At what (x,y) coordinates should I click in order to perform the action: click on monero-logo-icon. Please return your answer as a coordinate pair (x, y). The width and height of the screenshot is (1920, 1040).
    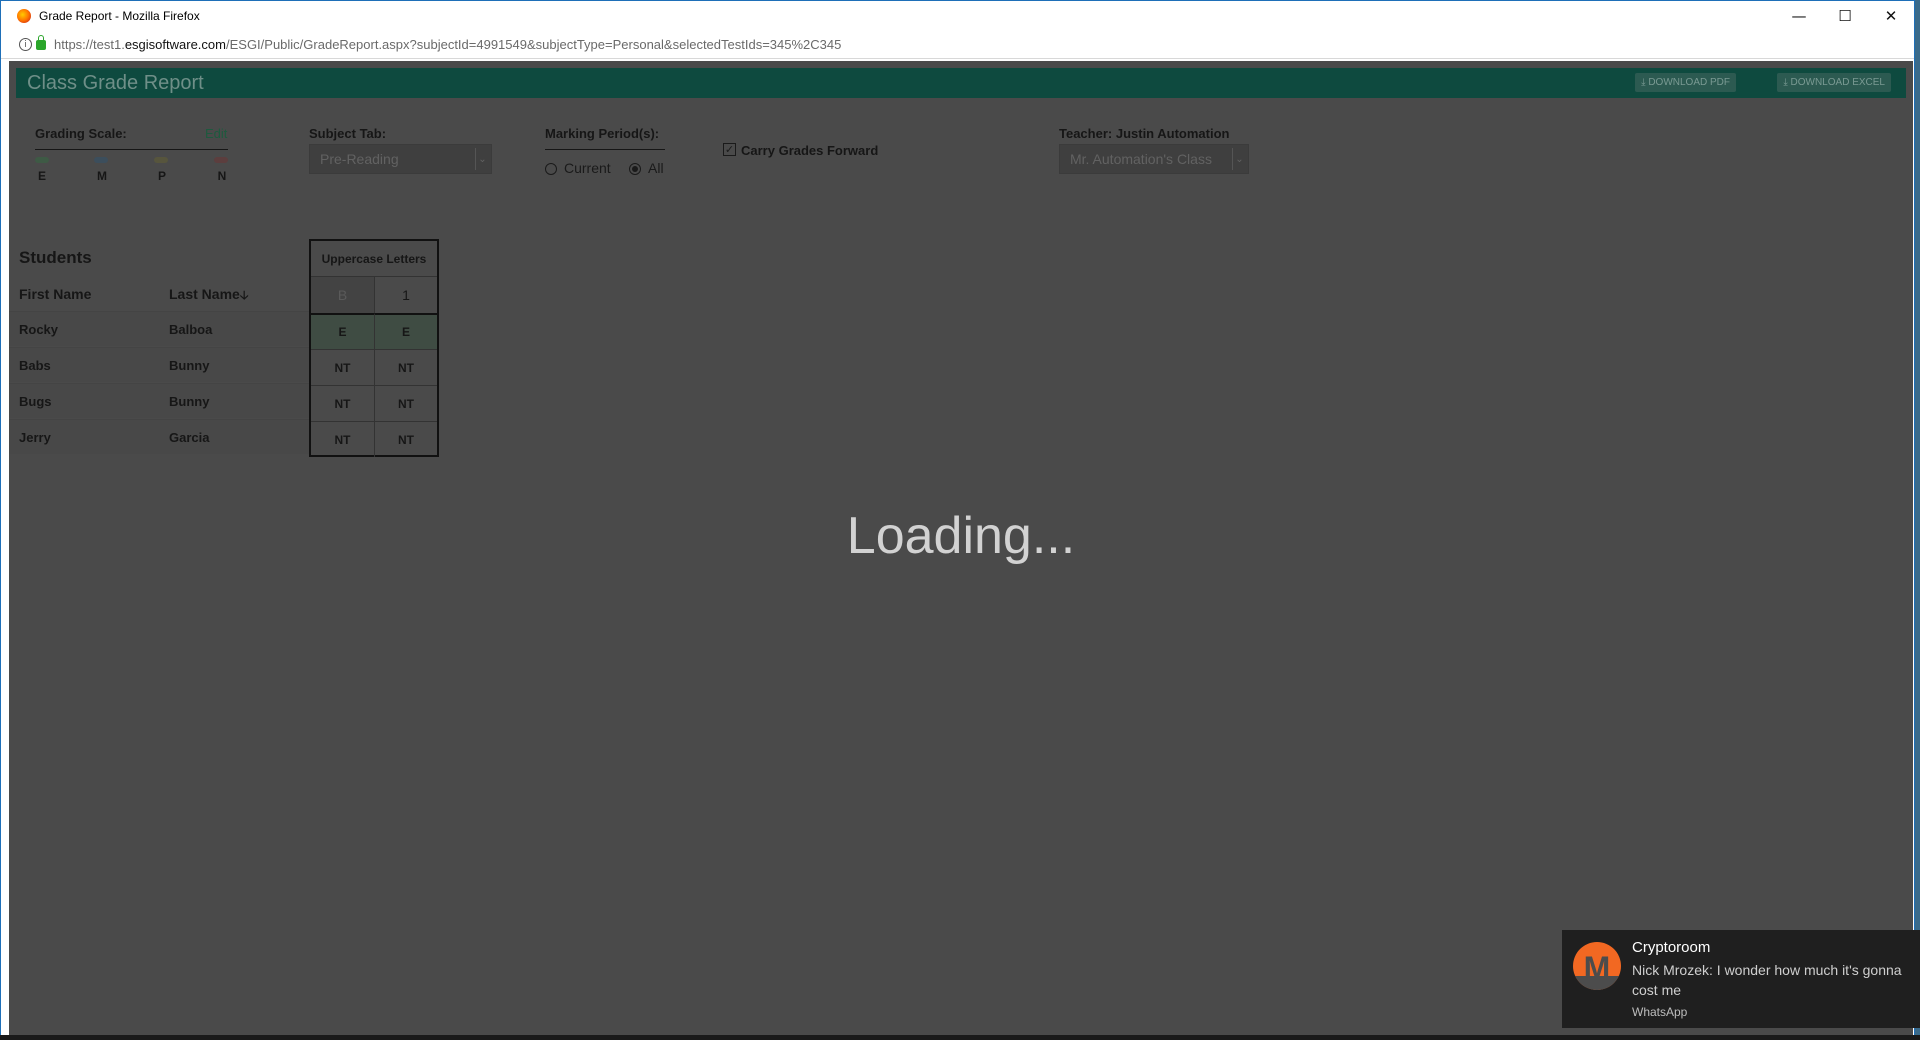
    Looking at the image, I should click on (1597, 966).